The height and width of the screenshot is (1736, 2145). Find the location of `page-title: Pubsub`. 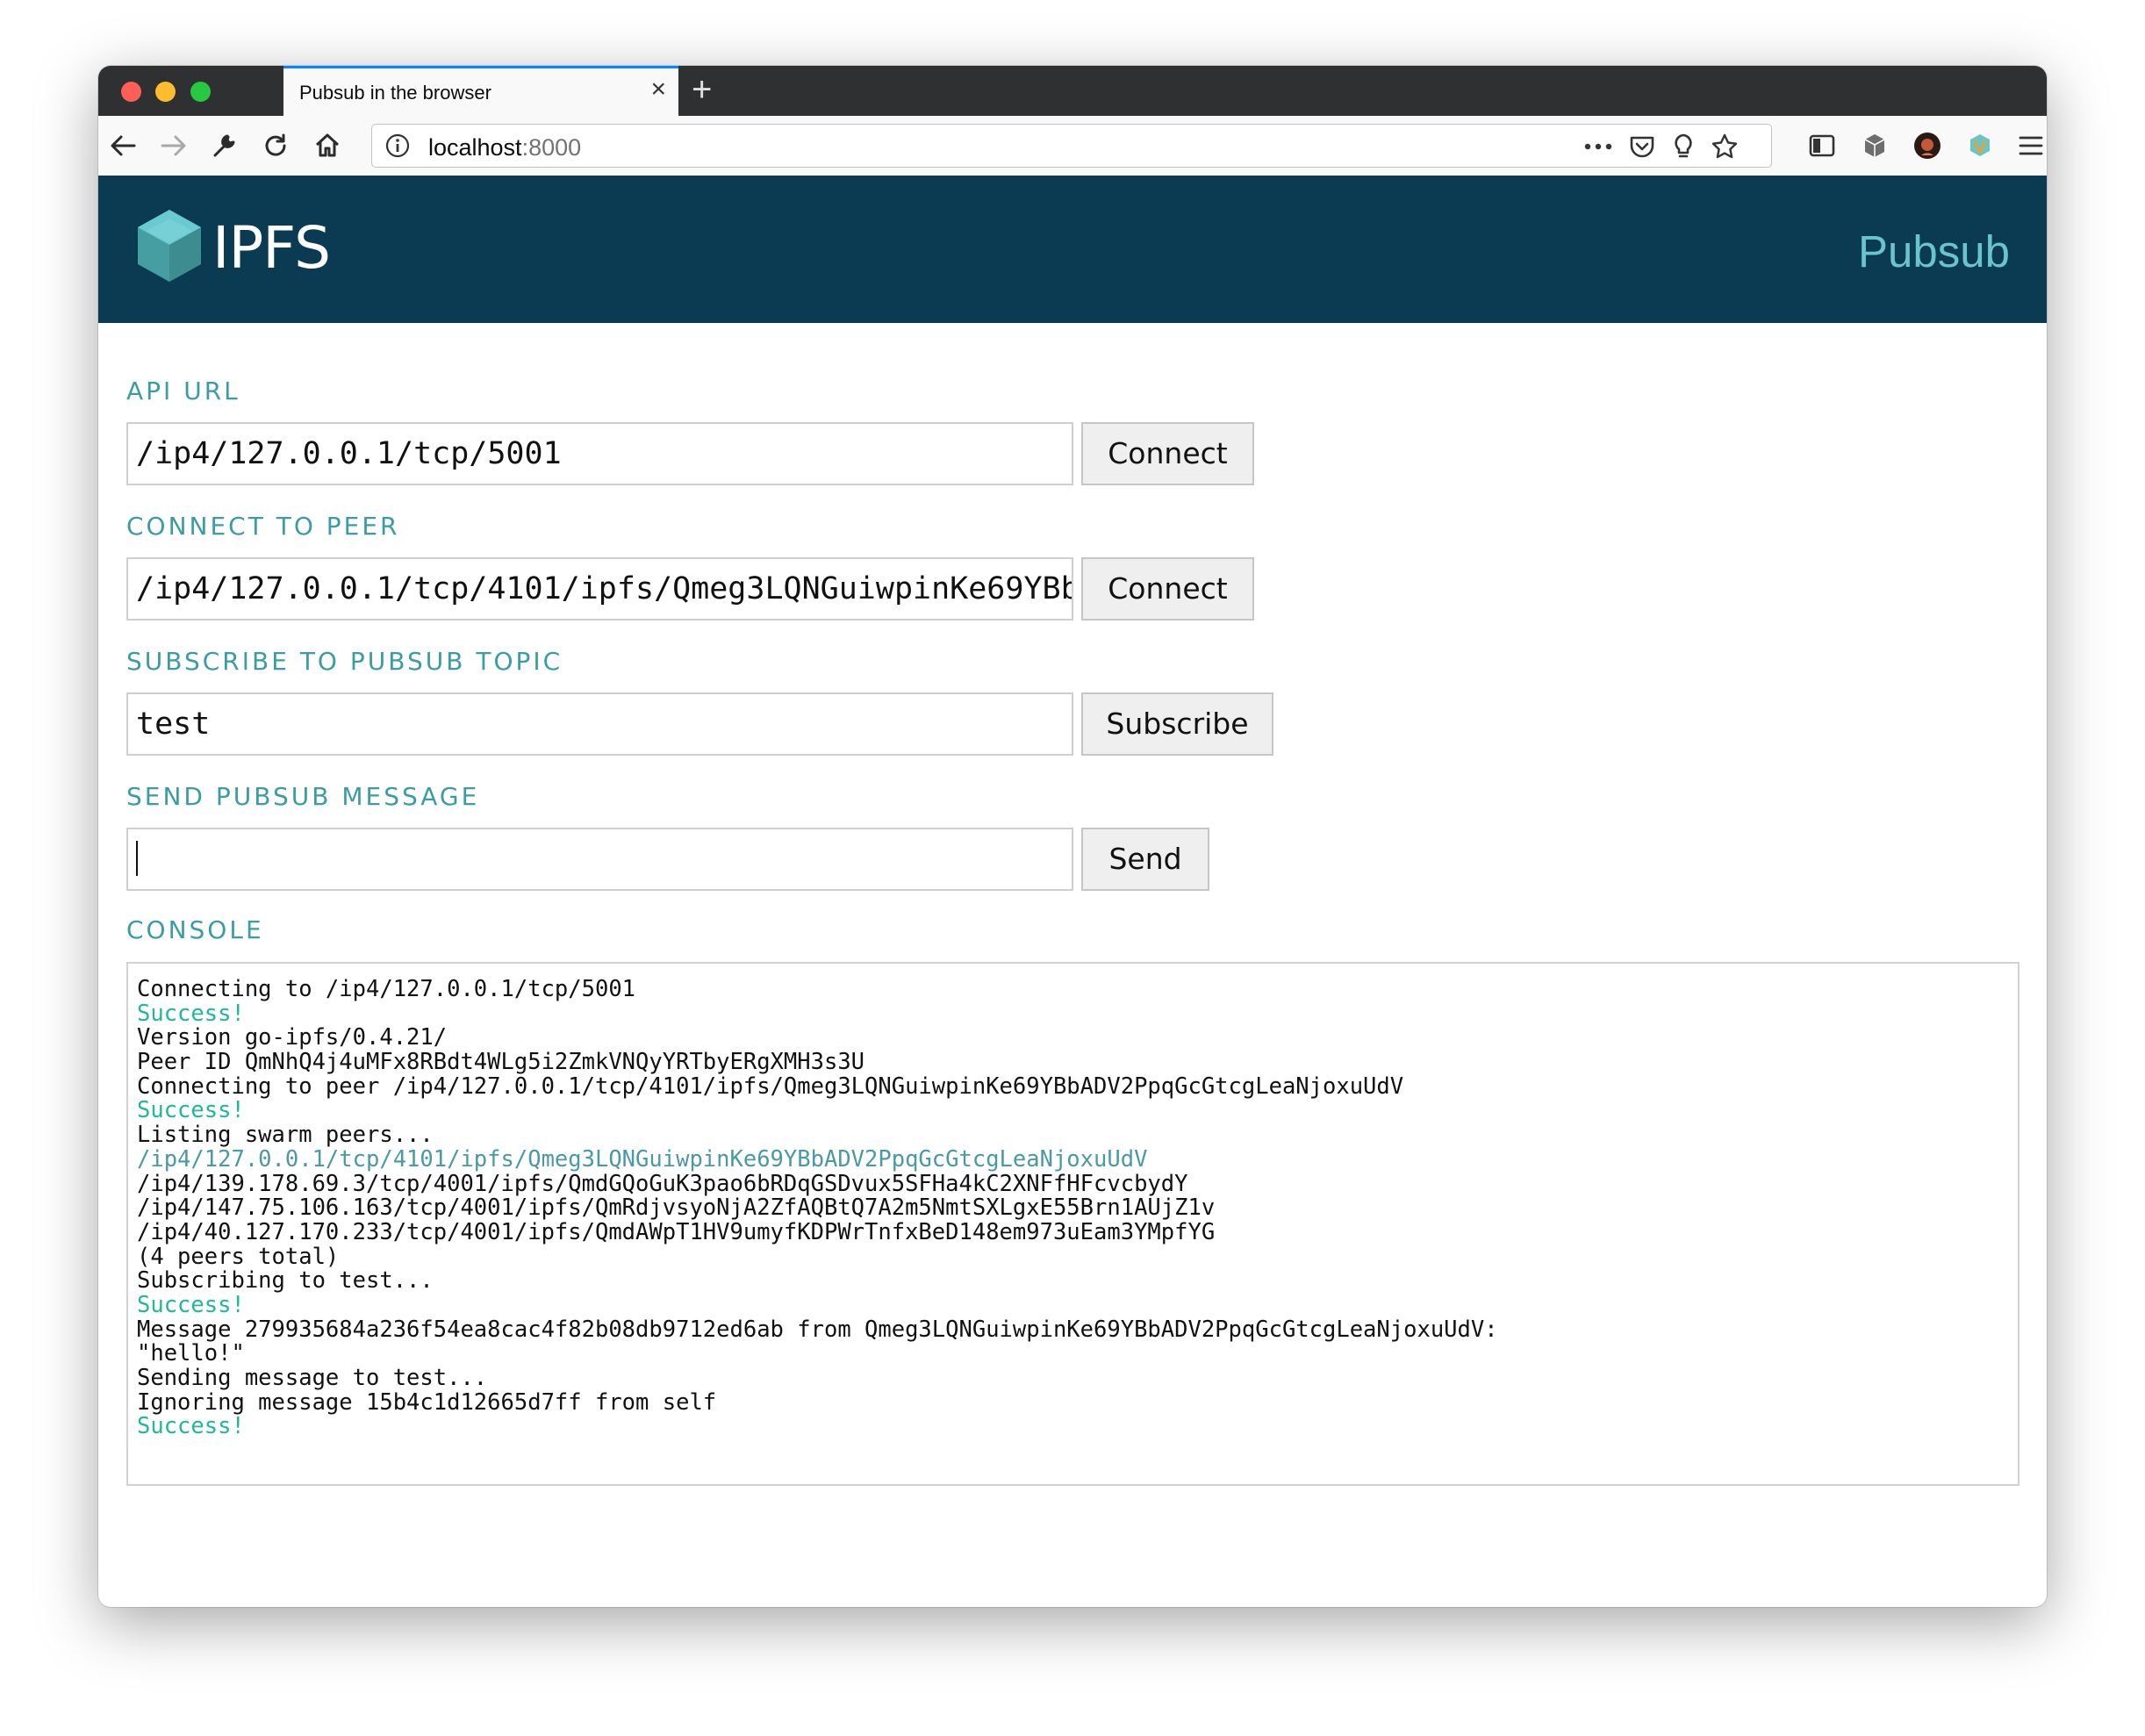

page-title: Pubsub is located at coordinates (1934, 251).